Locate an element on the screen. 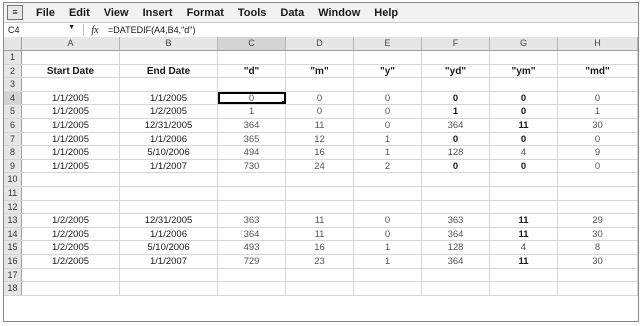  cell-d17 is located at coordinates (320, 275).